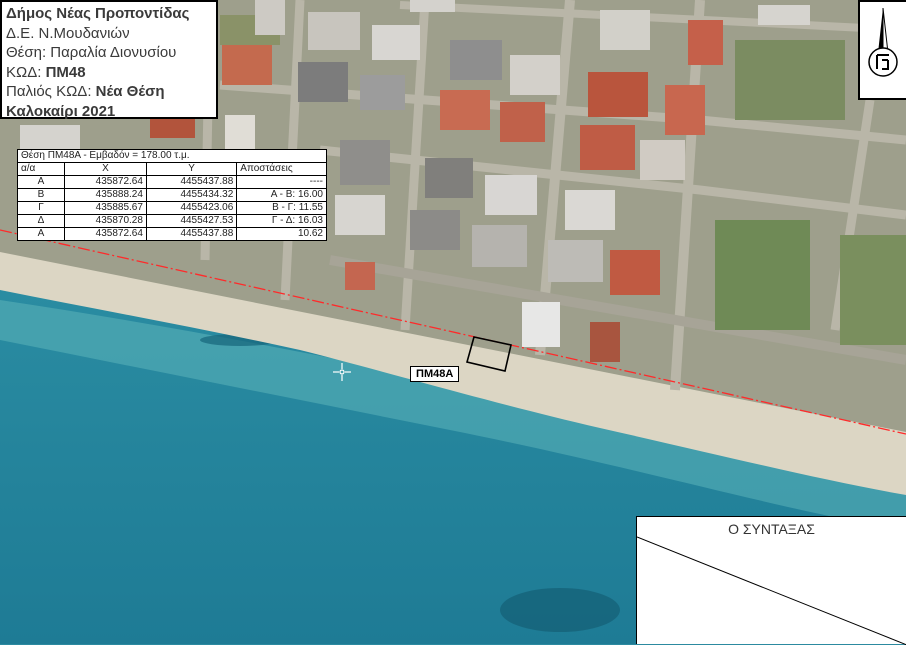 This screenshot has height=645, width=906. What do you see at coordinates (105, 169) in the screenshot?
I see `col-header-x: X` at bounding box center [105, 169].